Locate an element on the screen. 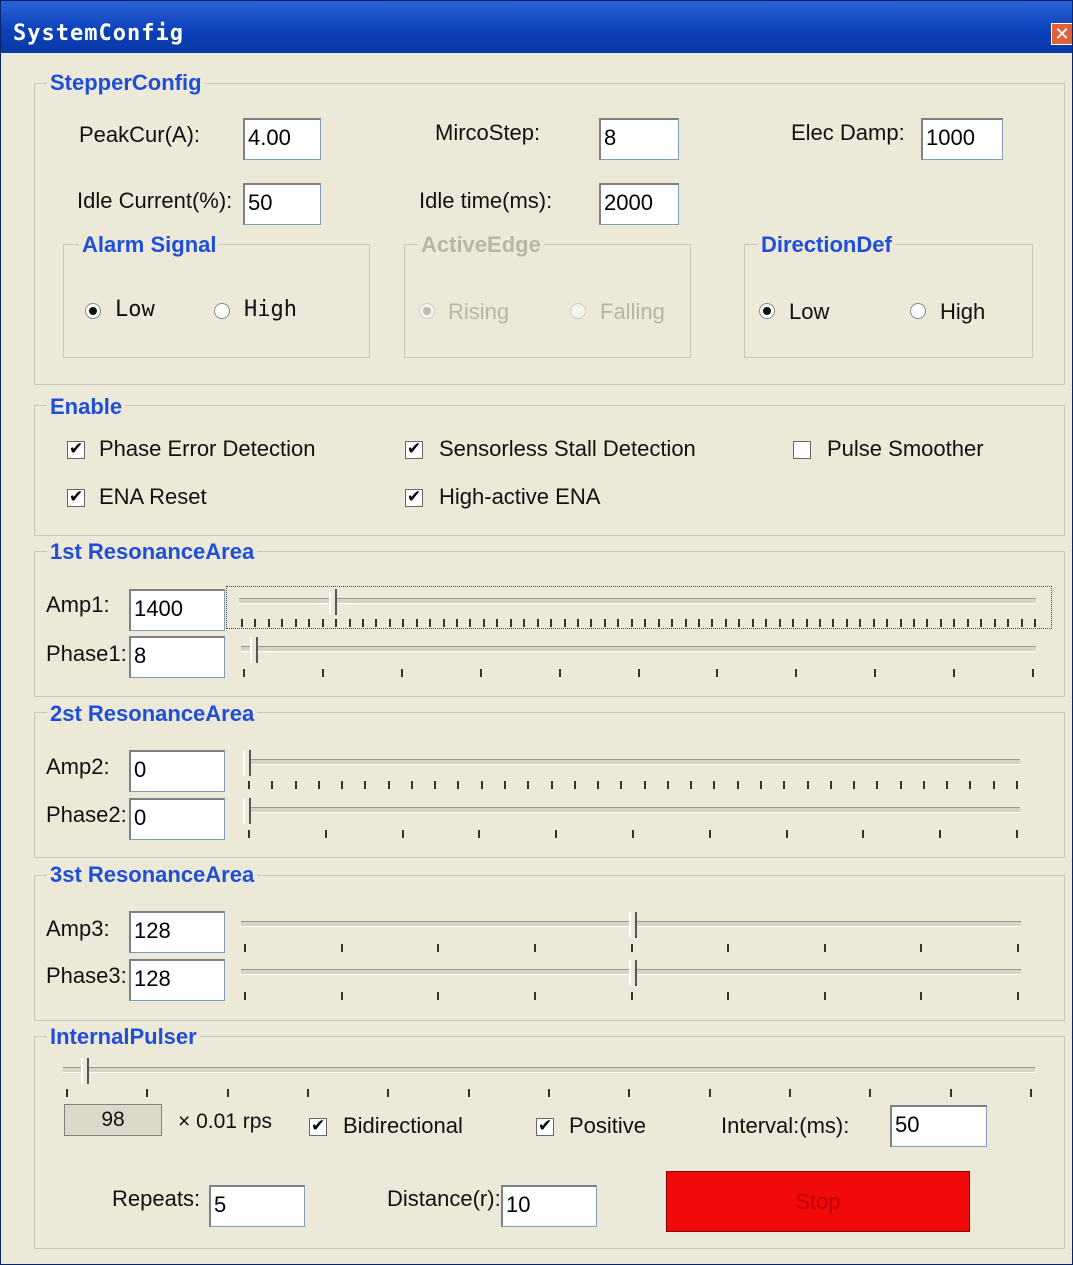 The width and height of the screenshot is (1073, 1265). alarm-low-radio is located at coordinates (93, 311).